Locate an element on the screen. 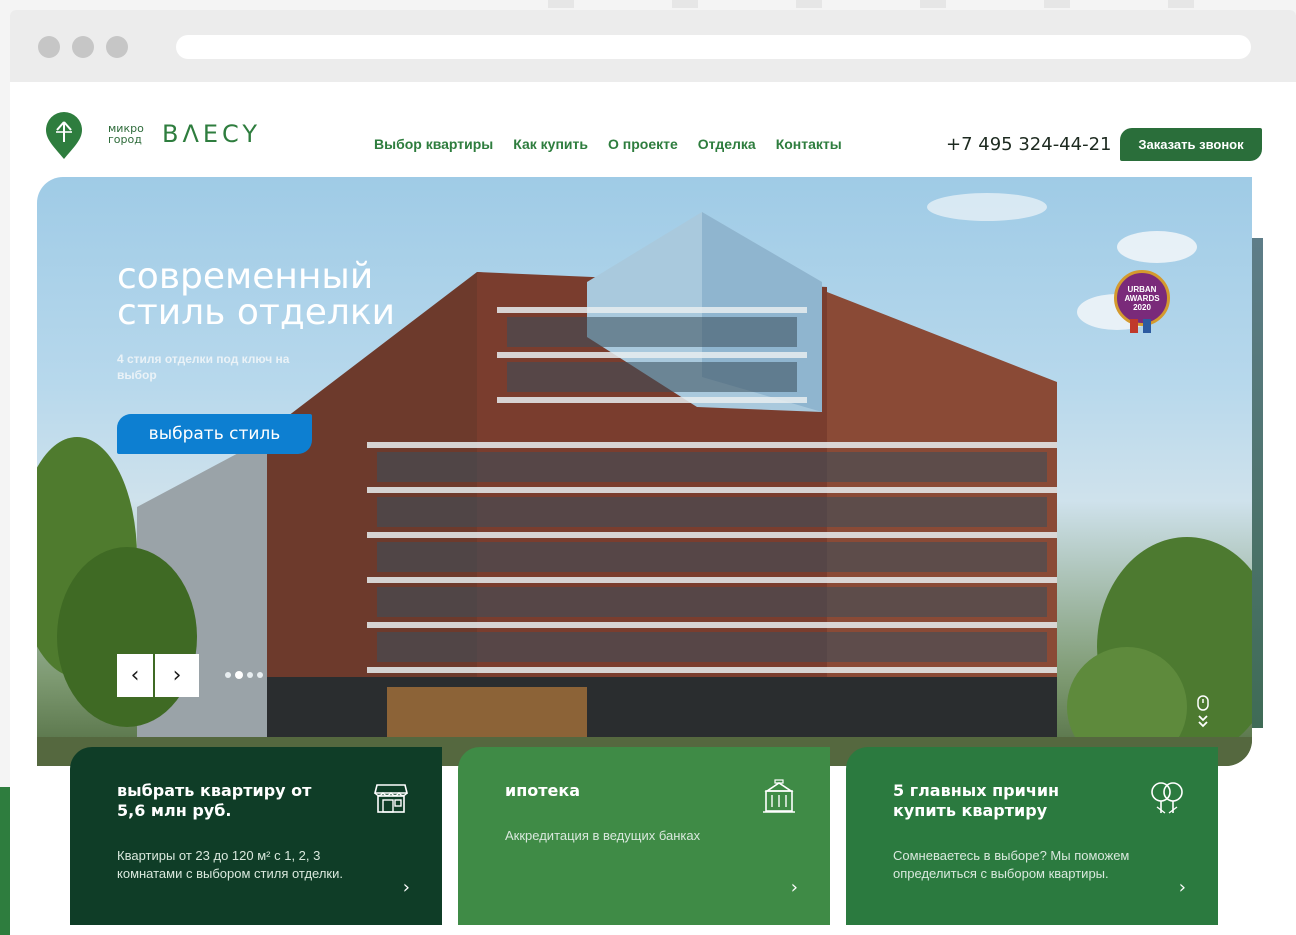  scroll-down-icon is located at coordinates (1203, 713).